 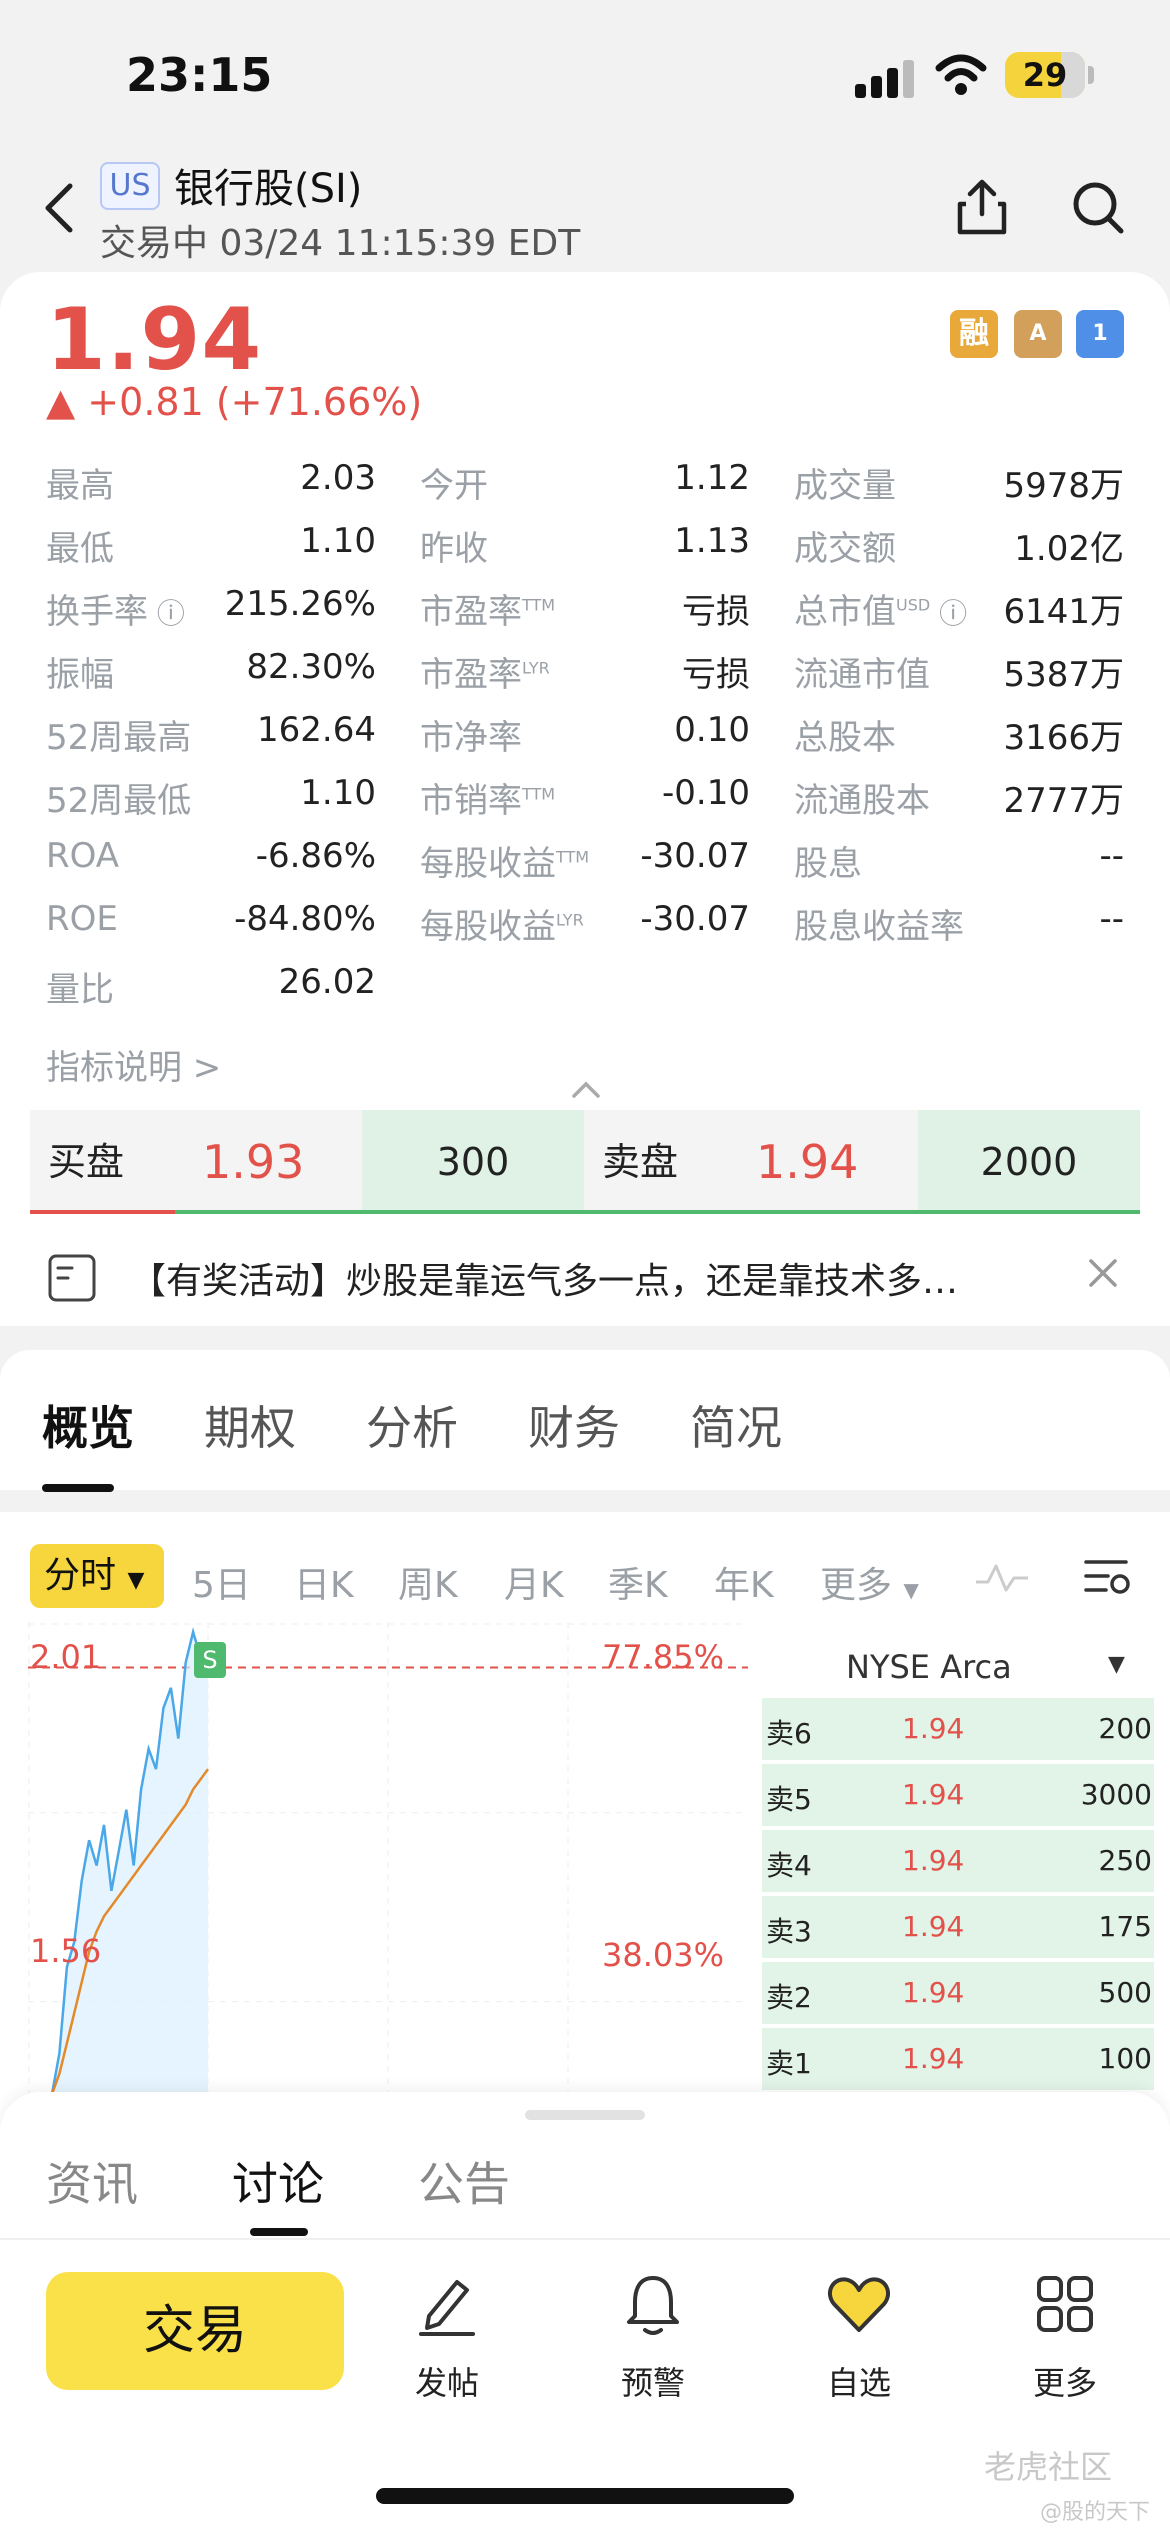 What do you see at coordinates (712, 478) in the screenshot?
I see `stat-value: 1.12` at bounding box center [712, 478].